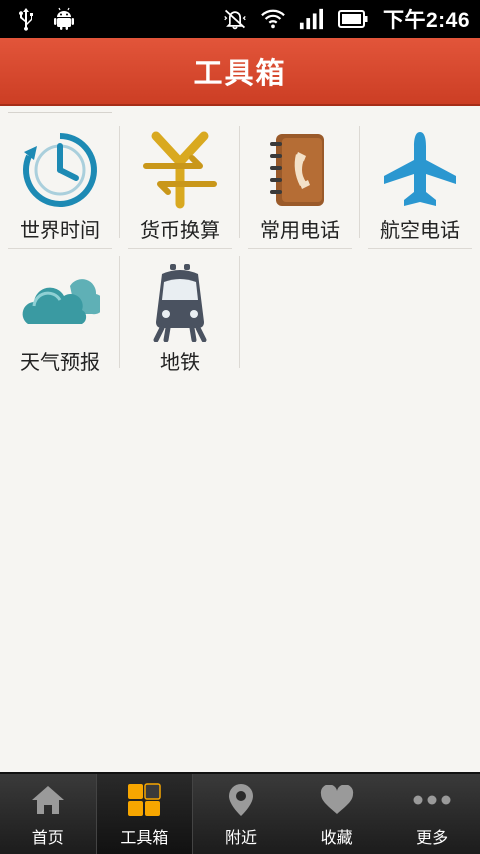 The height and width of the screenshot is (854, 480). Describe the element at coordinates (60, 170) in the screenshot. I see `clock-icon` at that location.